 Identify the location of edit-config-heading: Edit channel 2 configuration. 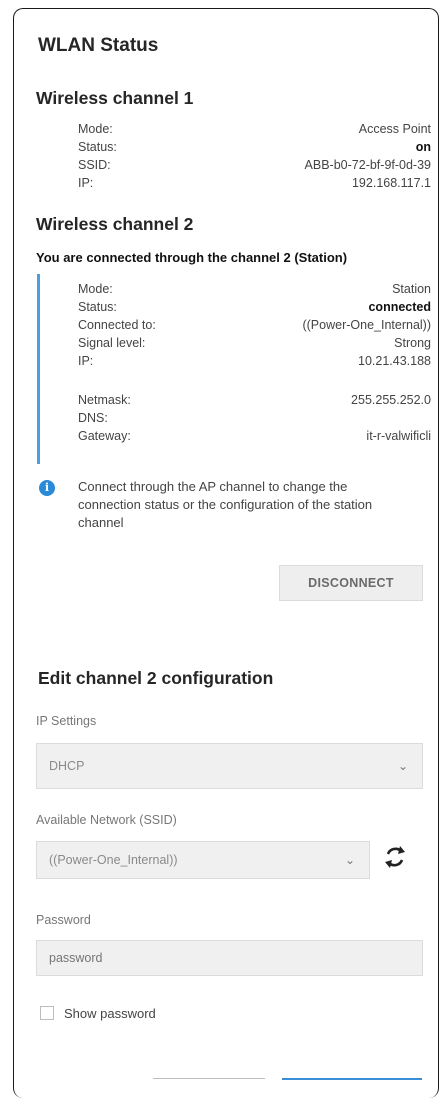
(156, 678).